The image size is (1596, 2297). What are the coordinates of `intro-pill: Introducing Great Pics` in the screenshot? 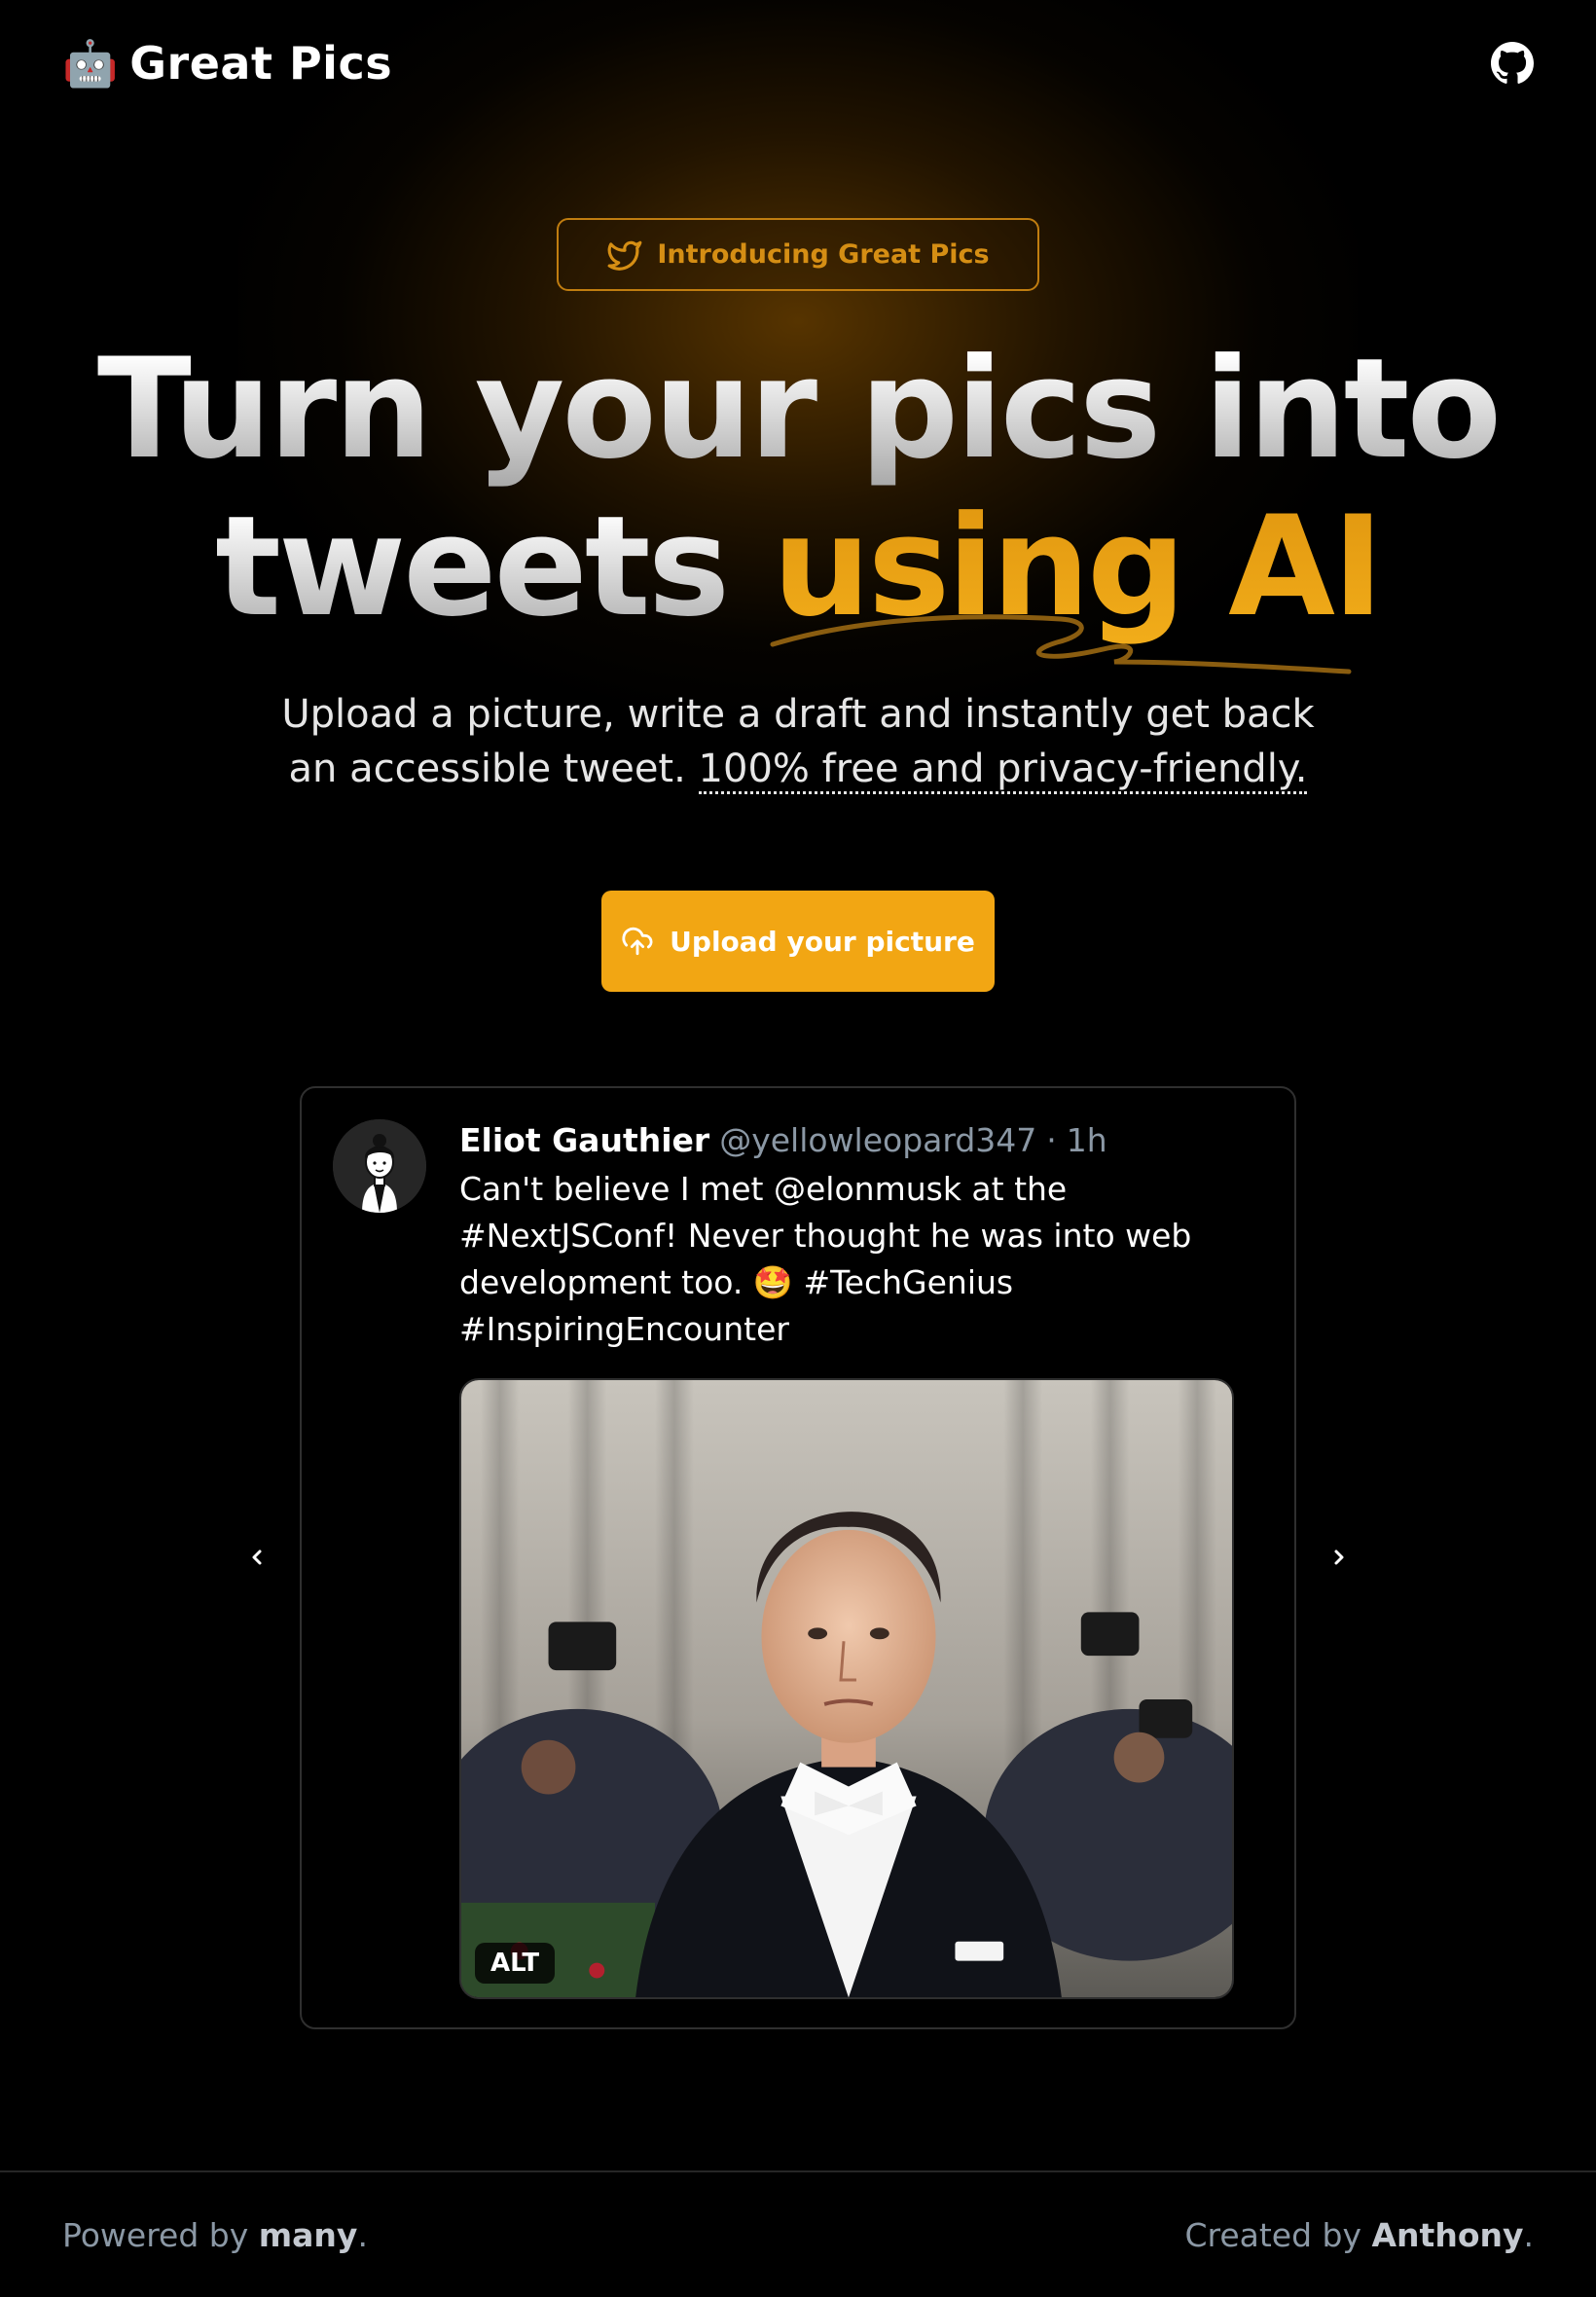 It's located at (798, 255).